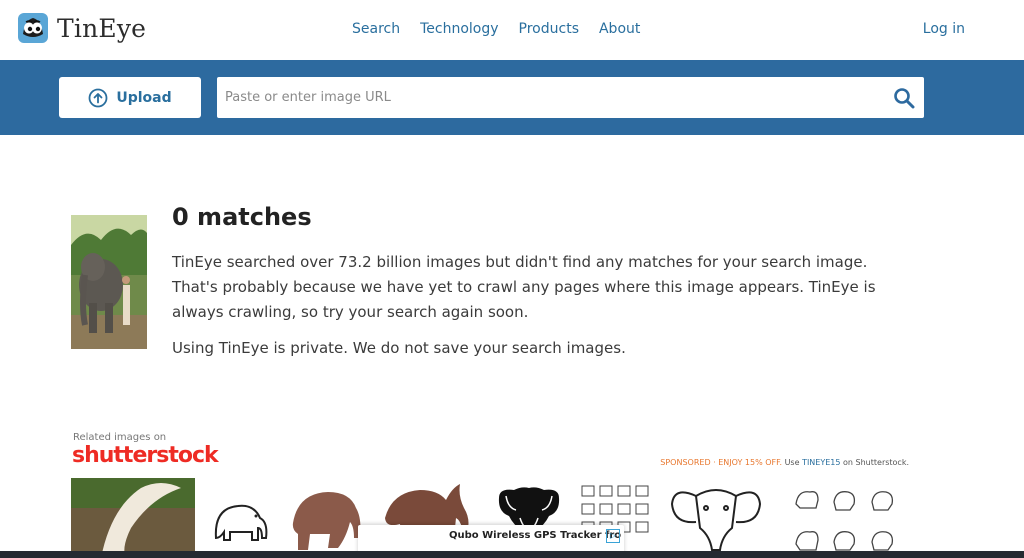 This screenshot has width=1024, height=558. Describe the element at coordinates (102, 28) in the screenshot. I see `brand-name: TinEye` at that location.